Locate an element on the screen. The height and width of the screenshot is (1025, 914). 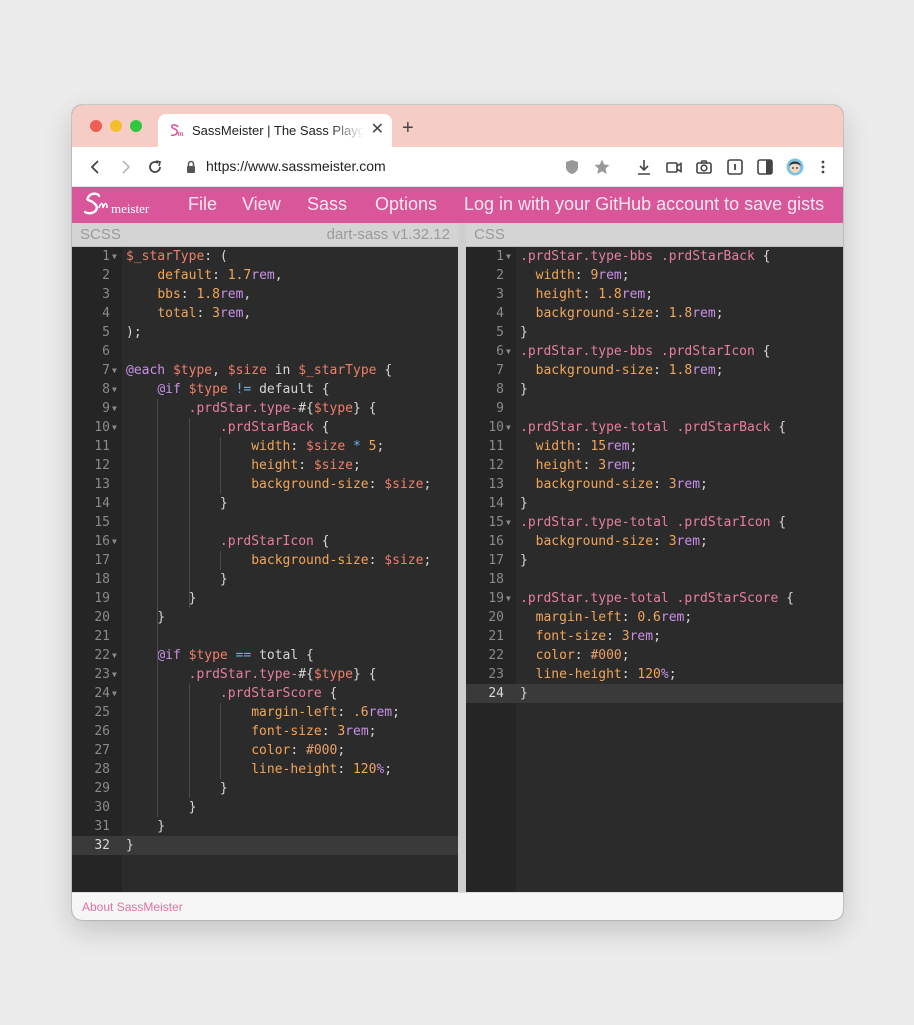
css-line: 21 font-size: 3rem; is located at coordinates (654, 636).